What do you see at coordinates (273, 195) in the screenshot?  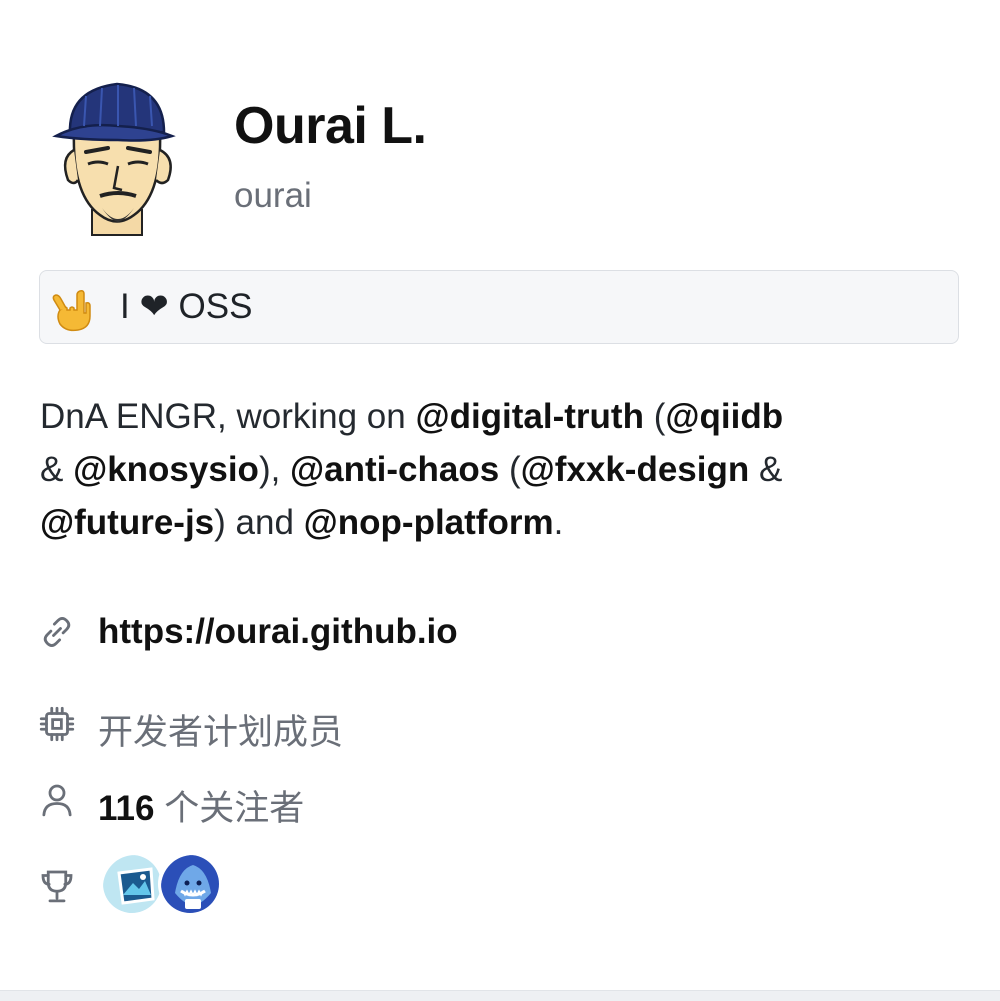 I see `profile-login: ourai` at bounding box center [273, 195].